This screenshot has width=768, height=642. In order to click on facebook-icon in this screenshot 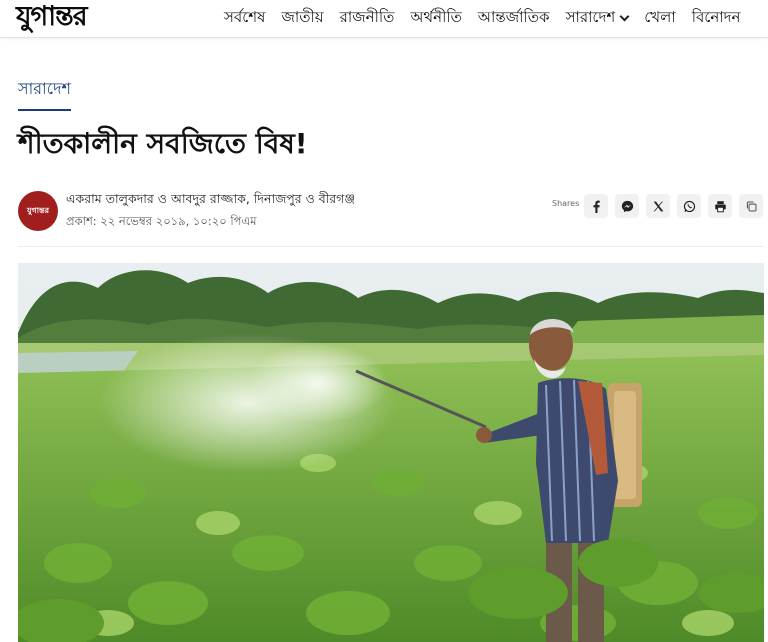, I will do `click(596, 206)`.